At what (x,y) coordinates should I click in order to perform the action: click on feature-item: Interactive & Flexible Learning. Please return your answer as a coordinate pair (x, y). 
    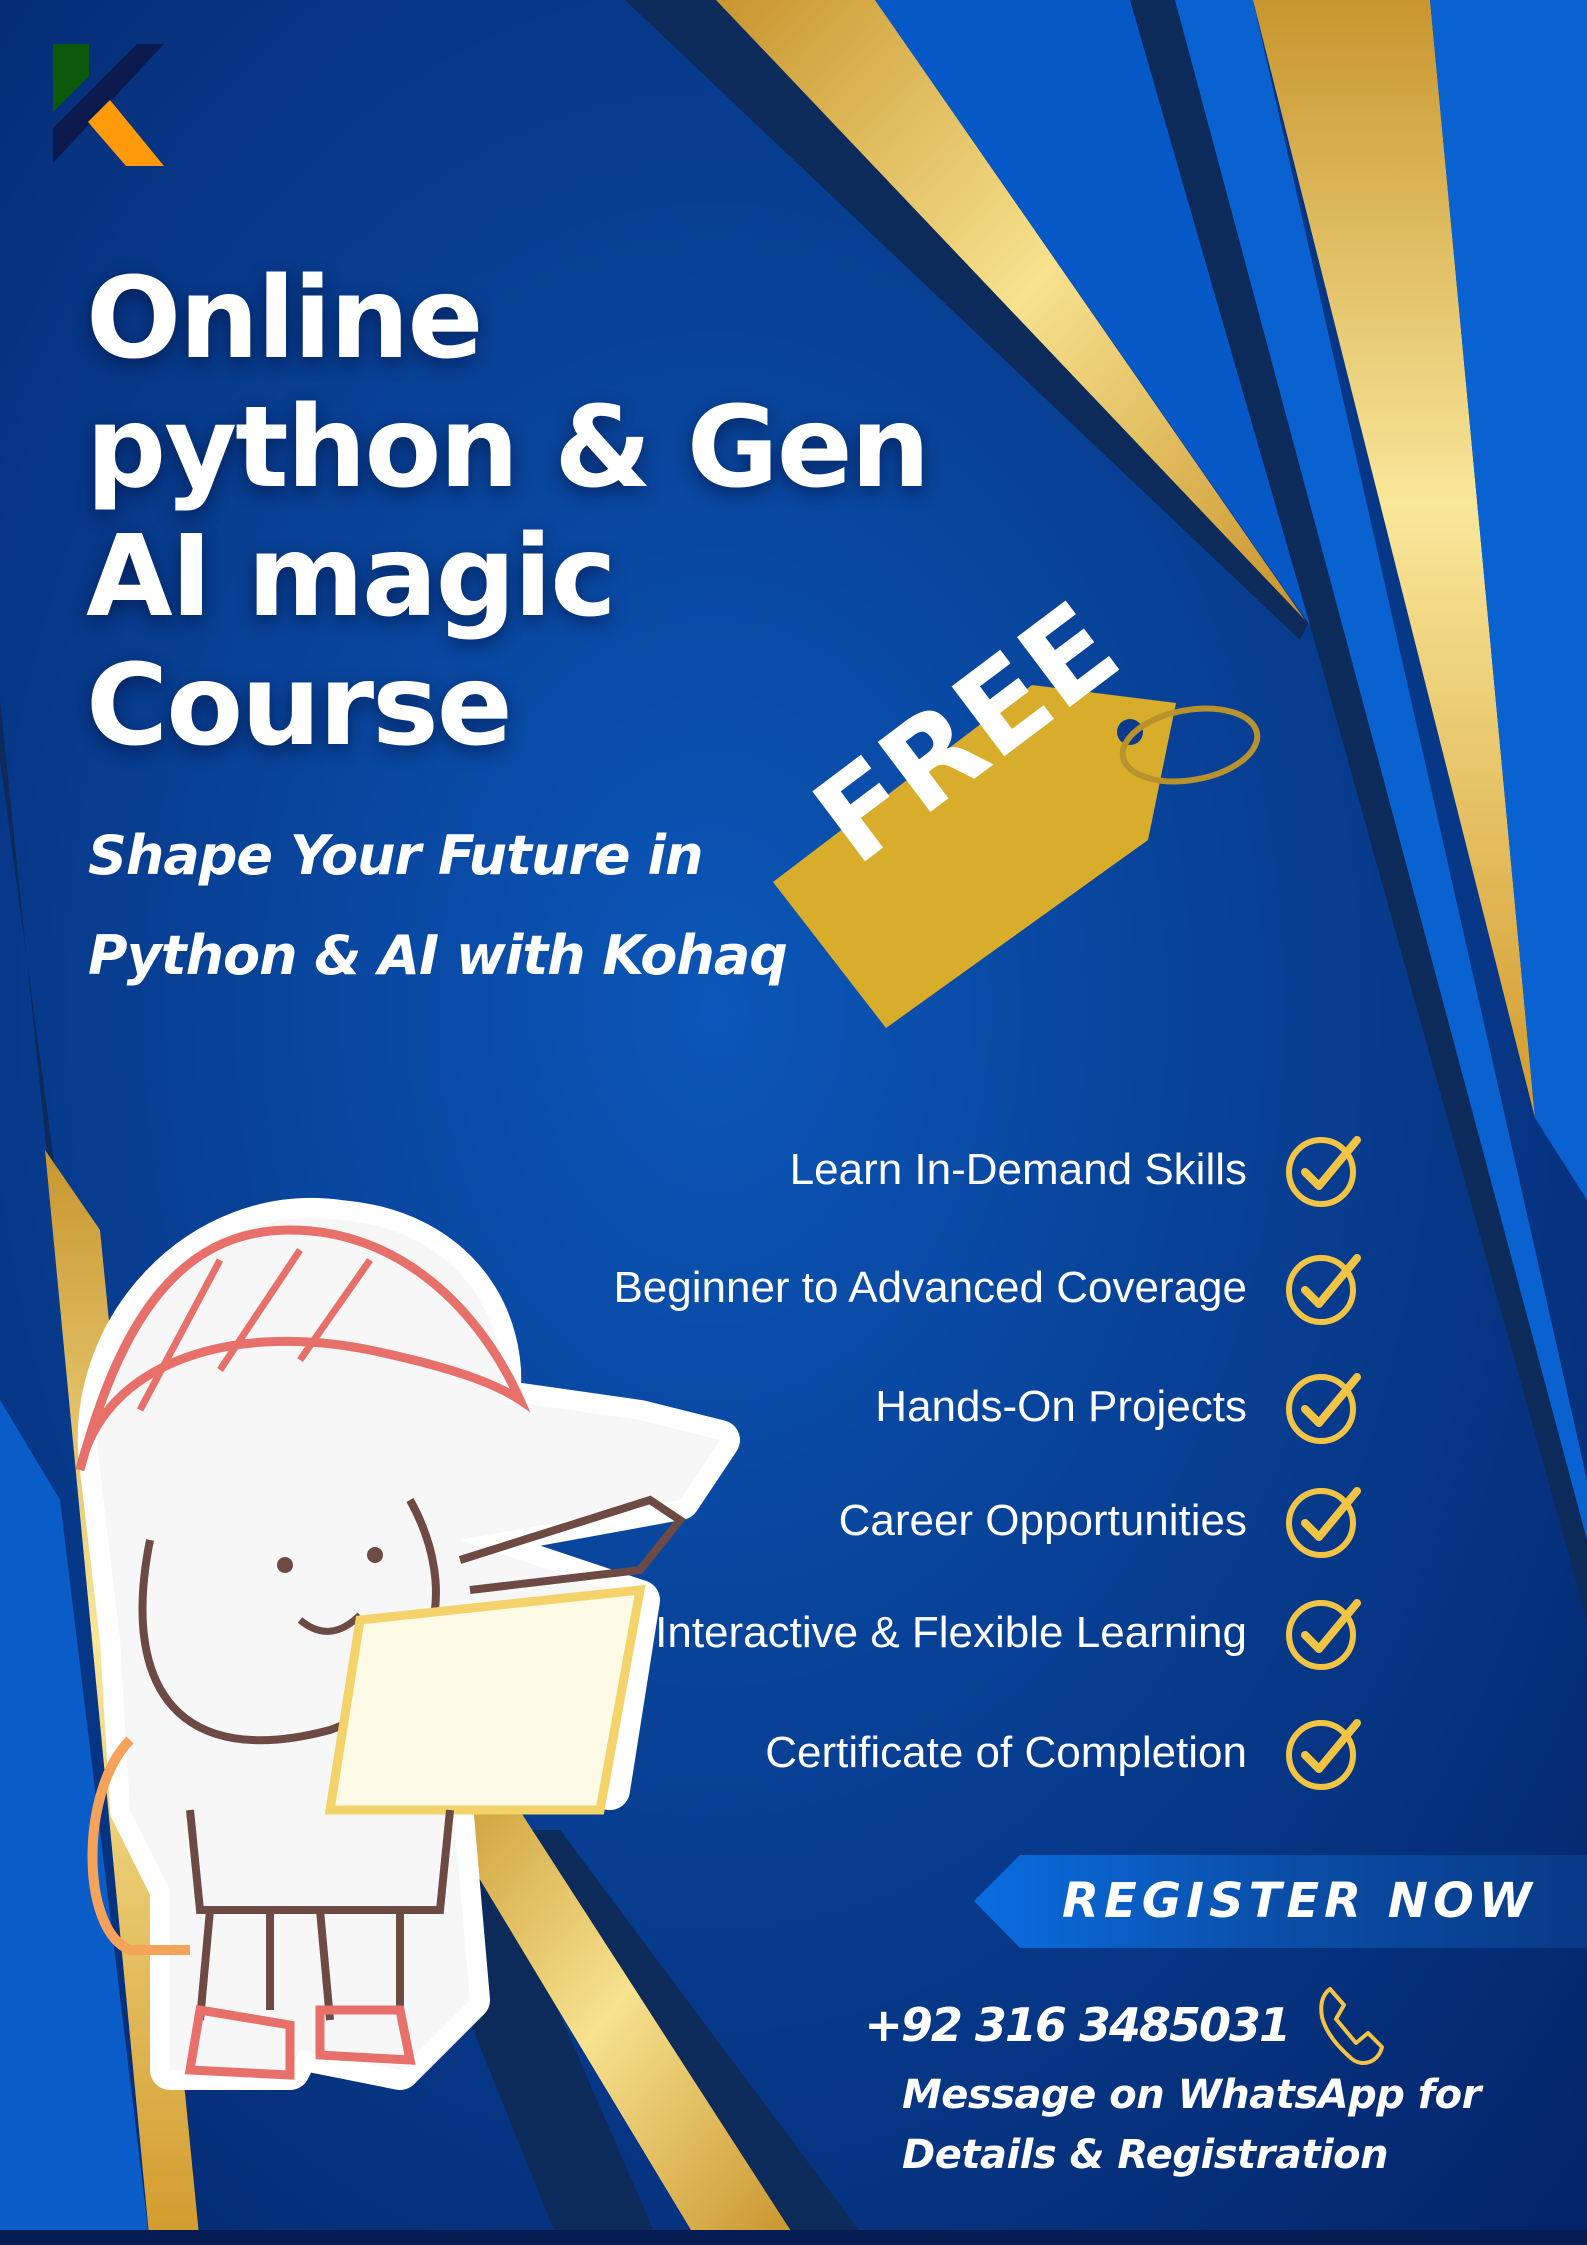
    Looking at the image, I should click on (1009, 1633).